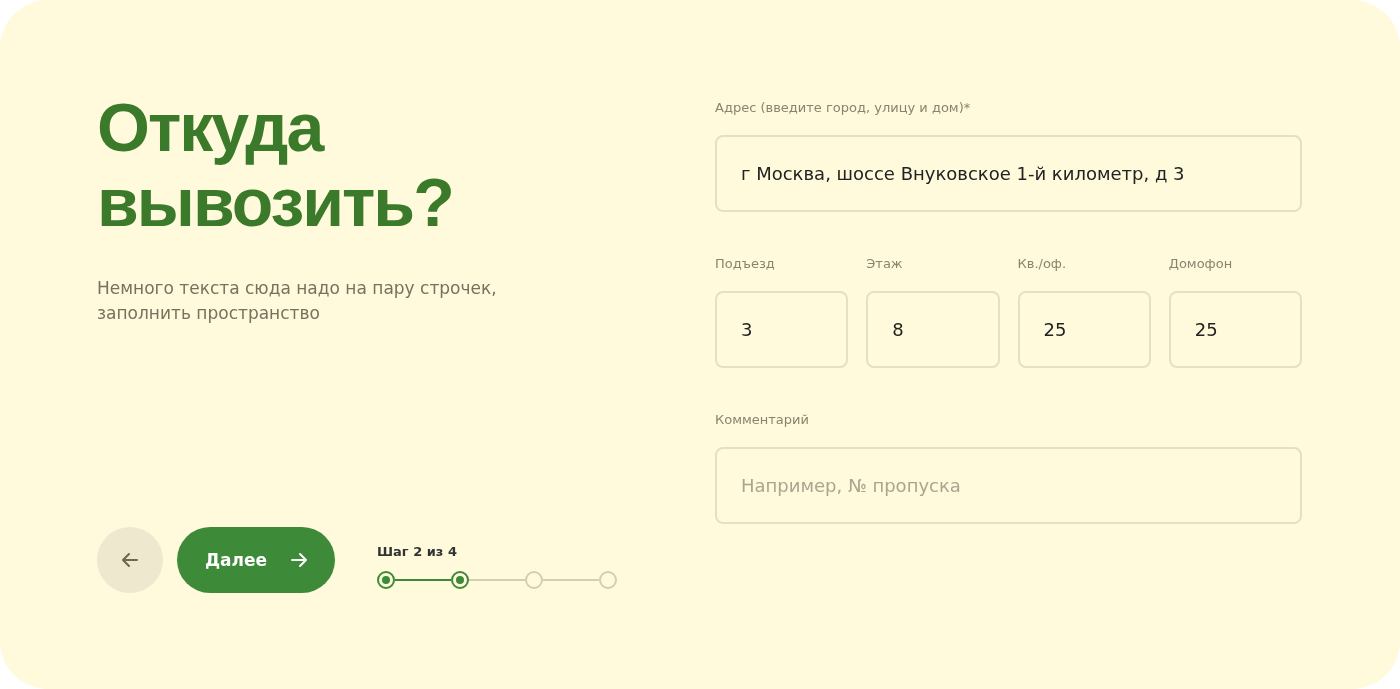 This screenshot has width=1400, height=689. Describe the element at coordinates (1042, 263) in the screenshot. I see `field-label: Кв./оф.` at that location.